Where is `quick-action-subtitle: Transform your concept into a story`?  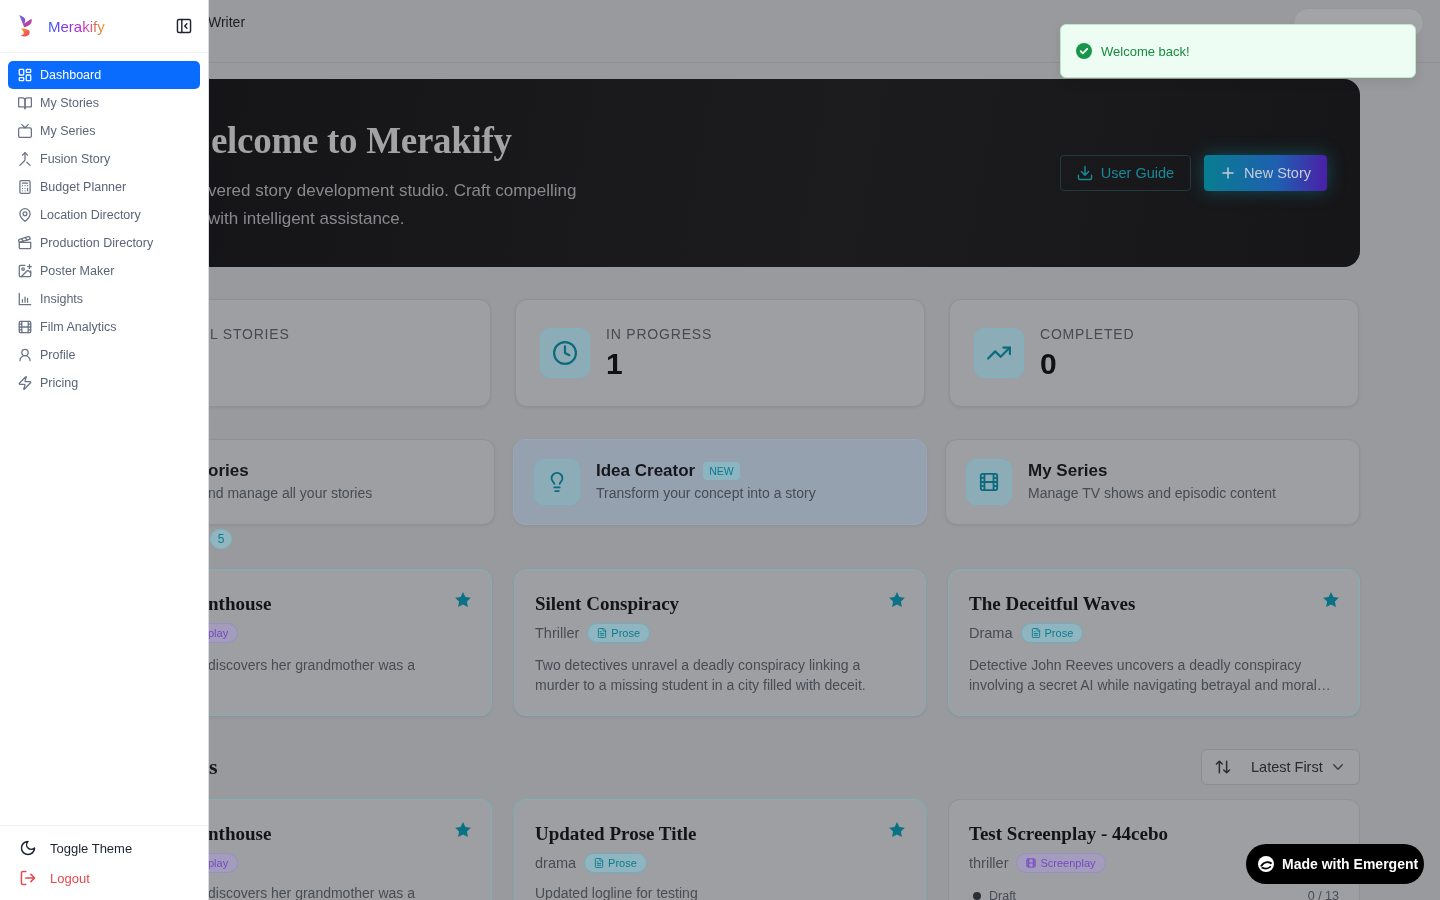 quick-action-subtitle: Transform your concept into a story is located at coordinates (706, 493).